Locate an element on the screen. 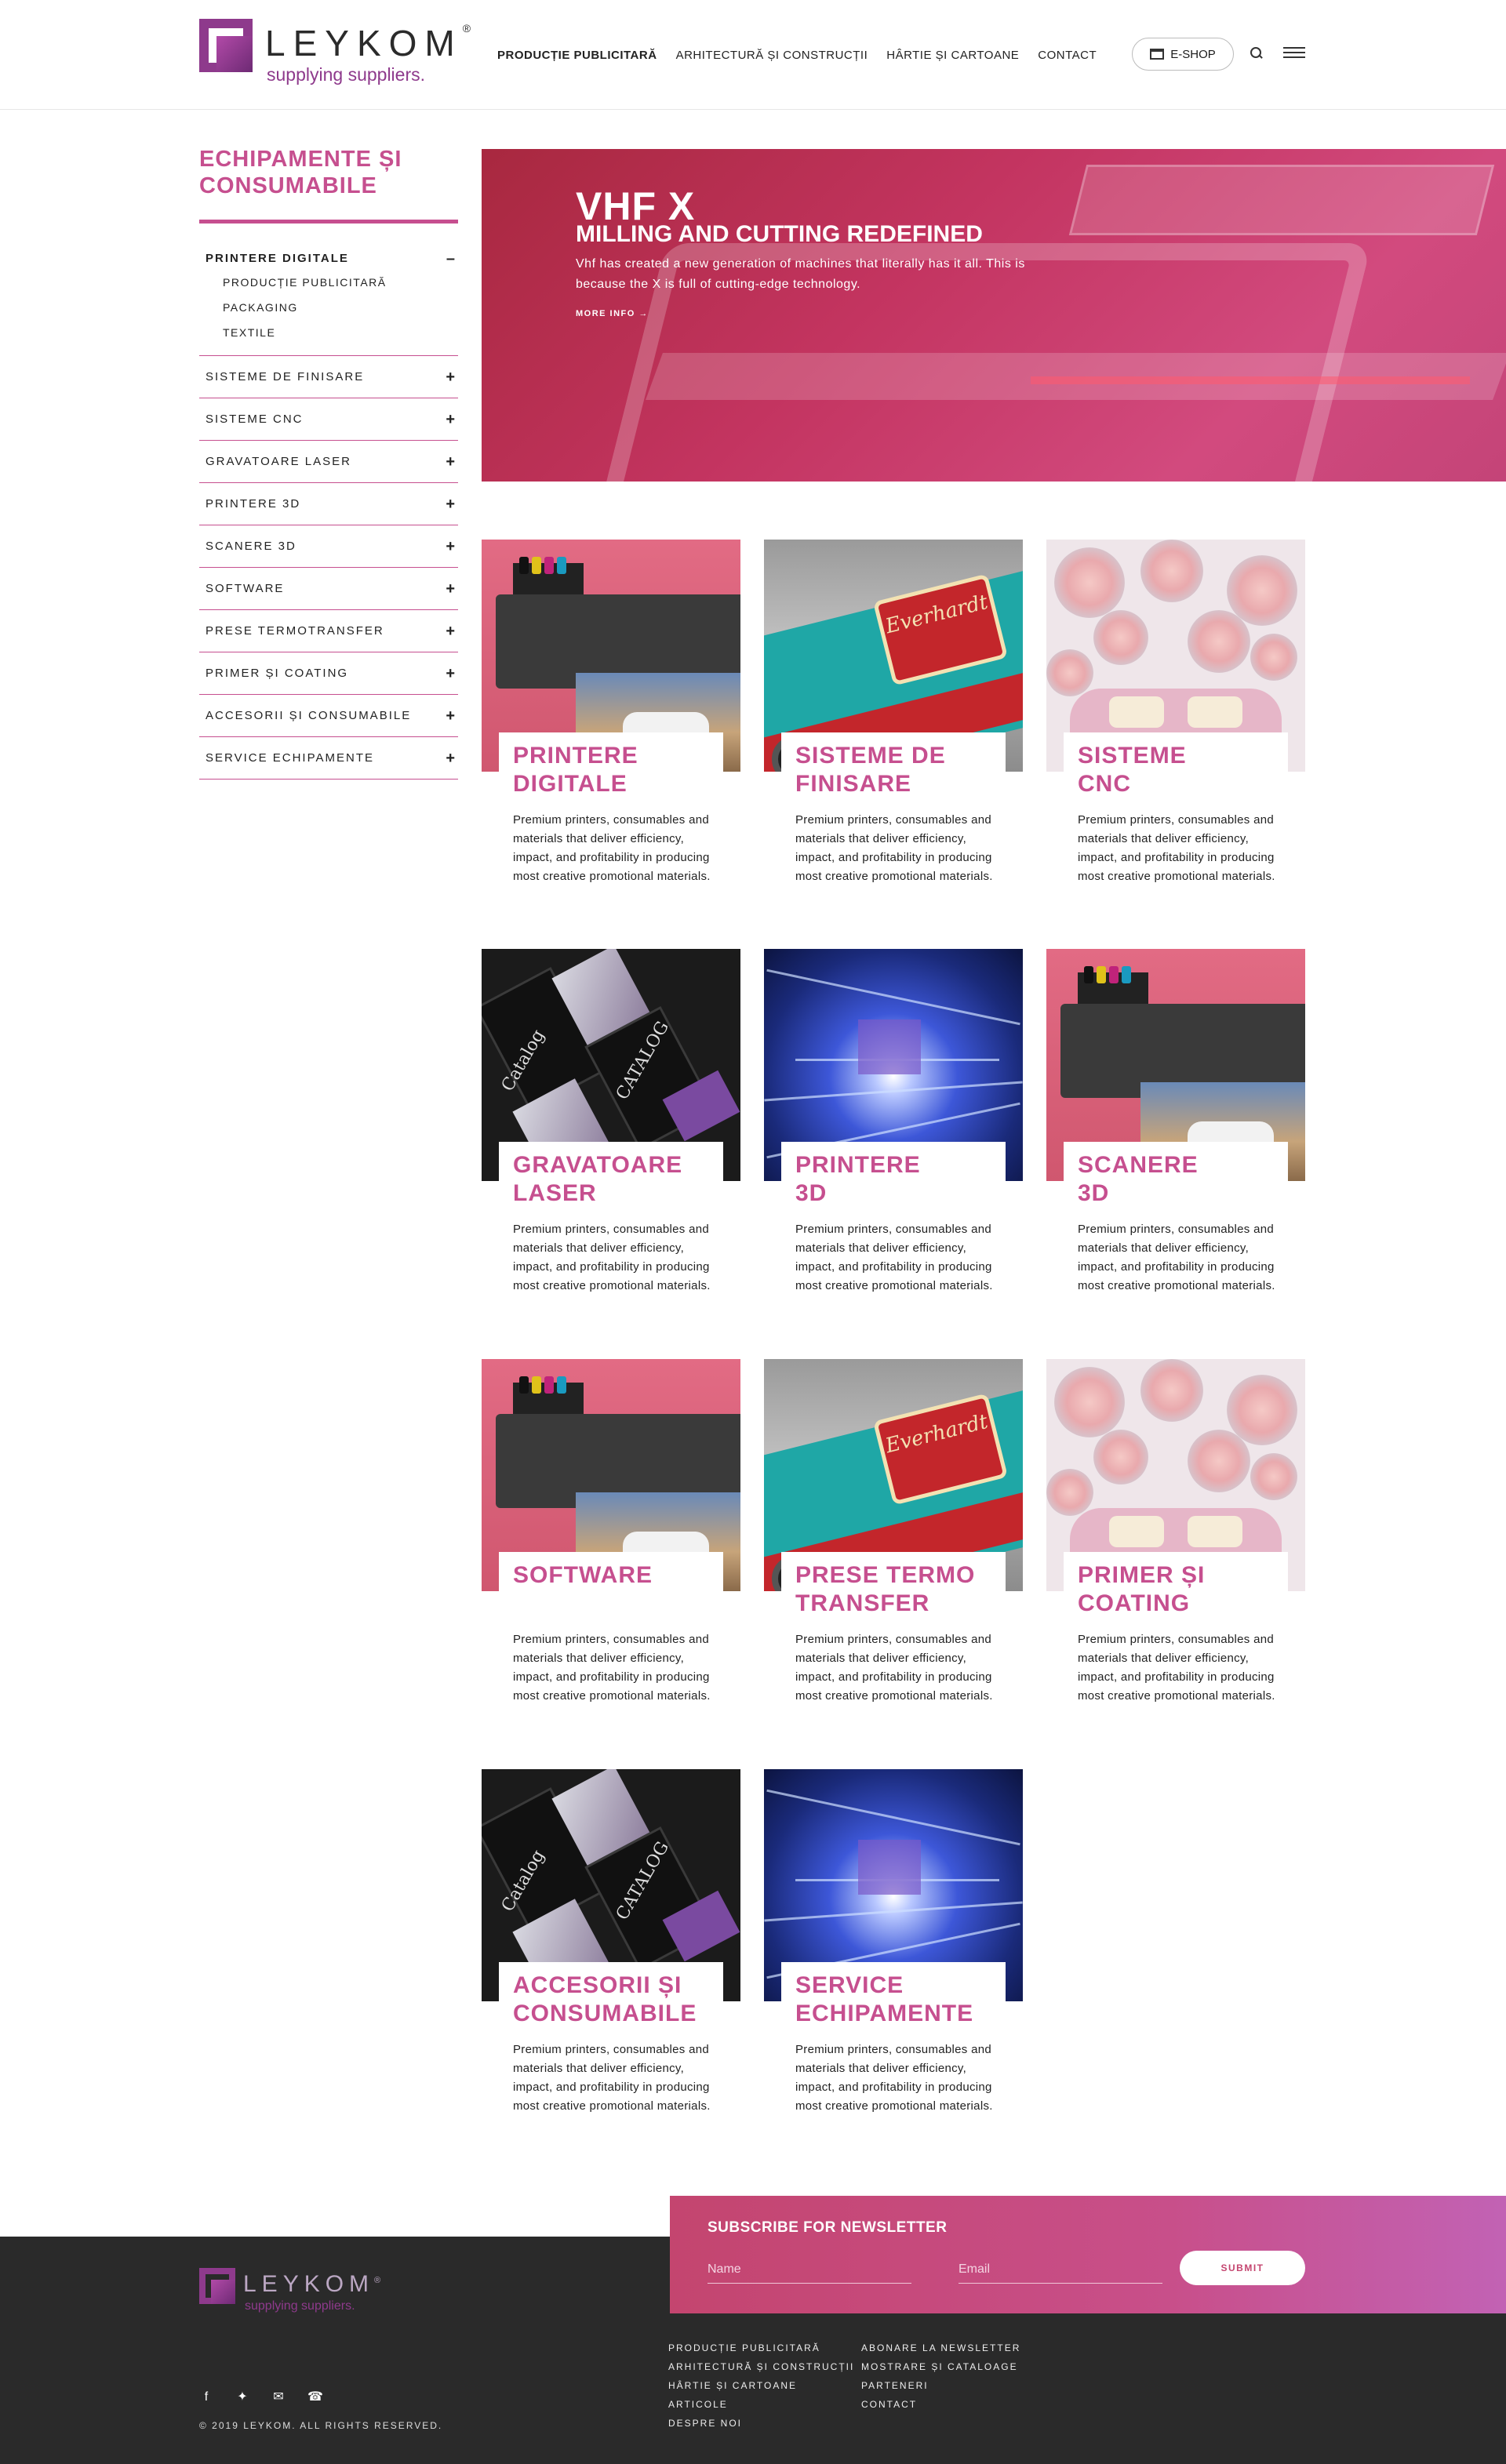 This screenshot has height=2464, width=1506. sidebar-item-service-echipamente: SERVICE ECHIPAMENTE + is located at coordinates (328, 758).